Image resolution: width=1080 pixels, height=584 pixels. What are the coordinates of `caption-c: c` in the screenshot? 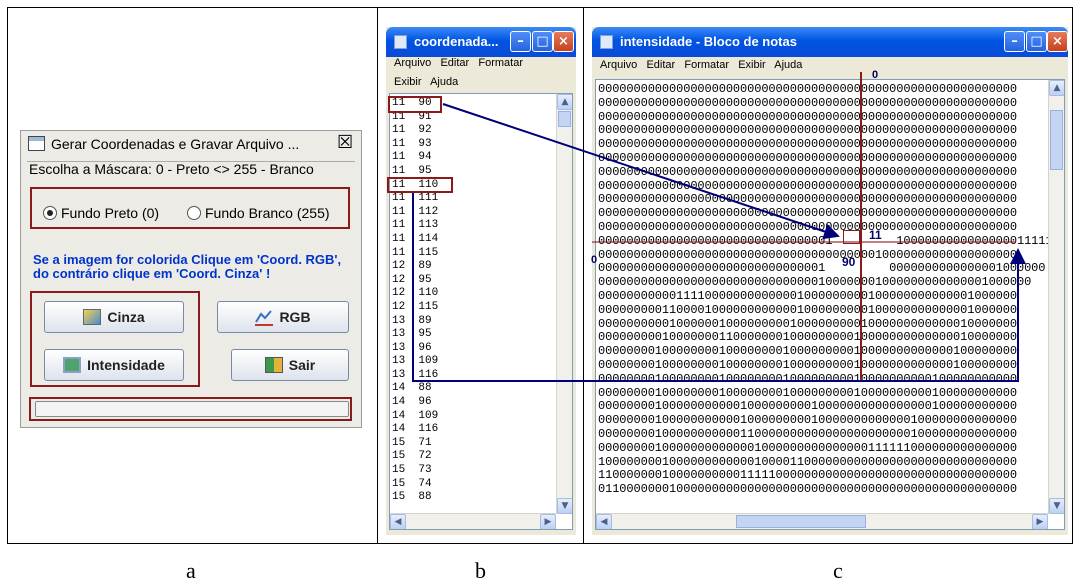 It's located at (838, 570).